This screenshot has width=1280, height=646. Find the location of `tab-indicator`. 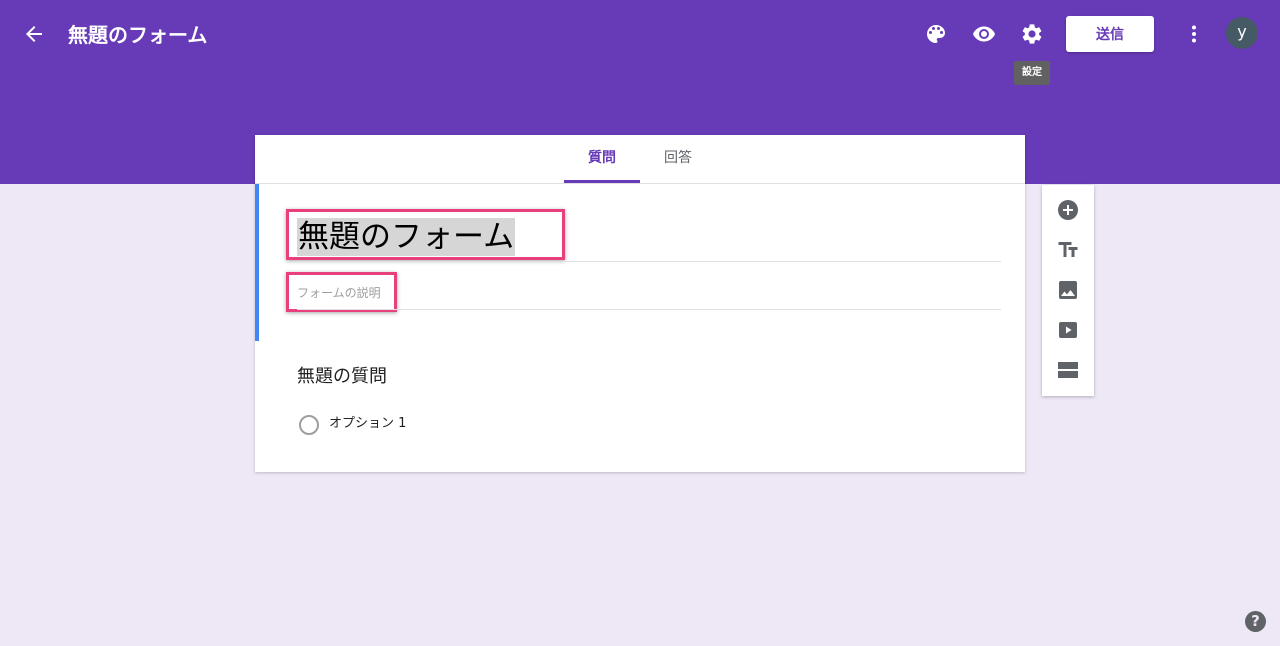

tab-indicator is located at coordinates (602, 181).